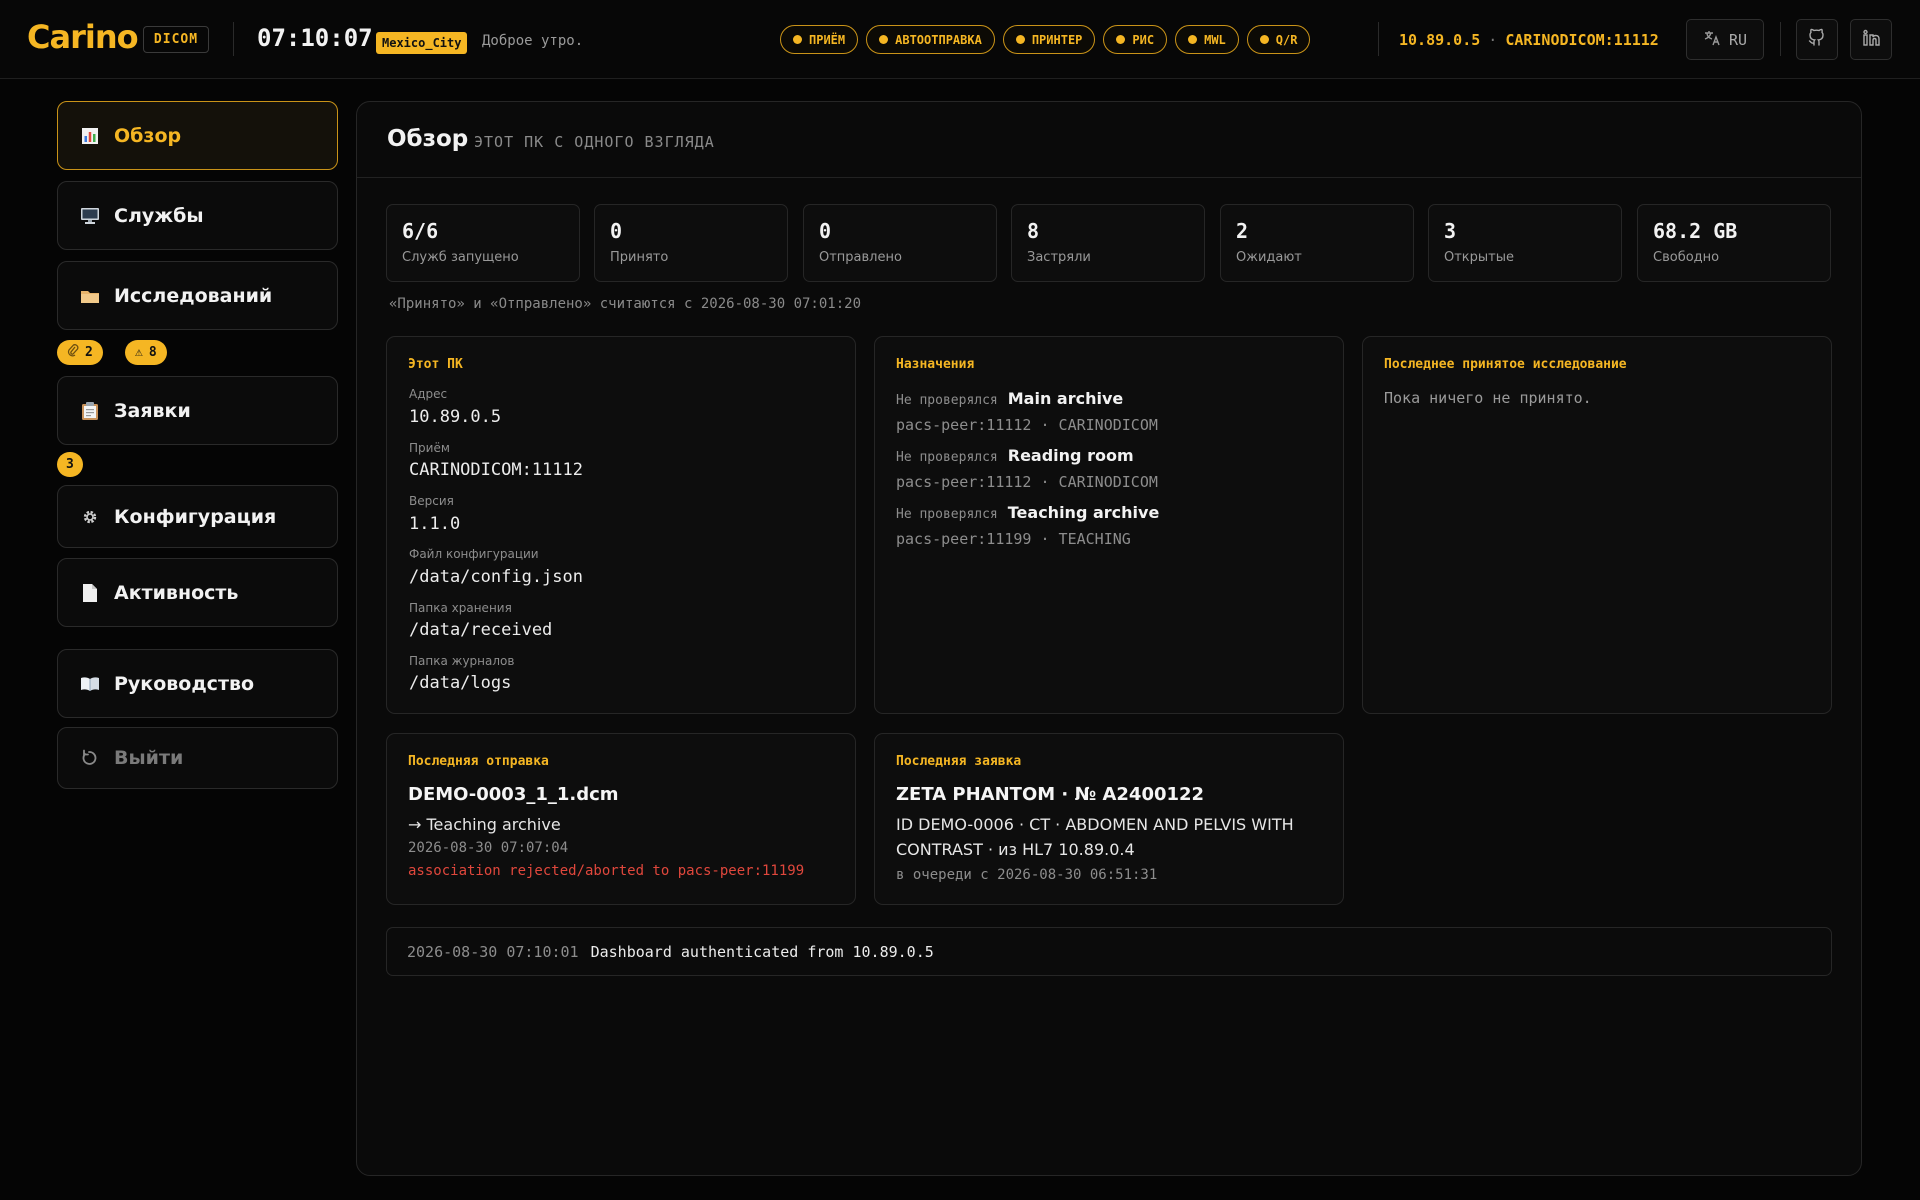 The height and width of the screenshot is (1200, 1920). Describe the element at coordinates (1278, 39) in the screenshot. I see `service-pill-qr: Q/R` at that location.